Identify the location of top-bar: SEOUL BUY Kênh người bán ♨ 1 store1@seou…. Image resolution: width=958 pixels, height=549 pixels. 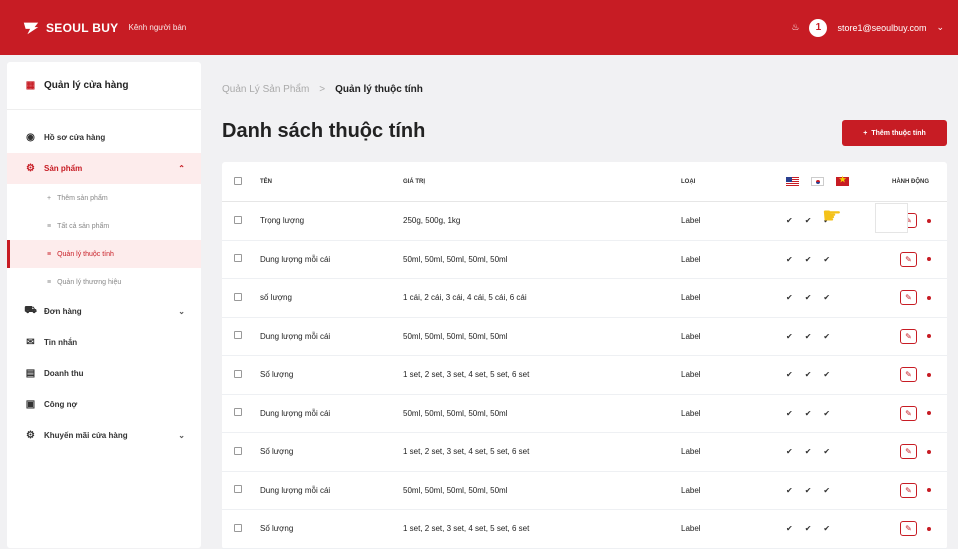
(479, 27).